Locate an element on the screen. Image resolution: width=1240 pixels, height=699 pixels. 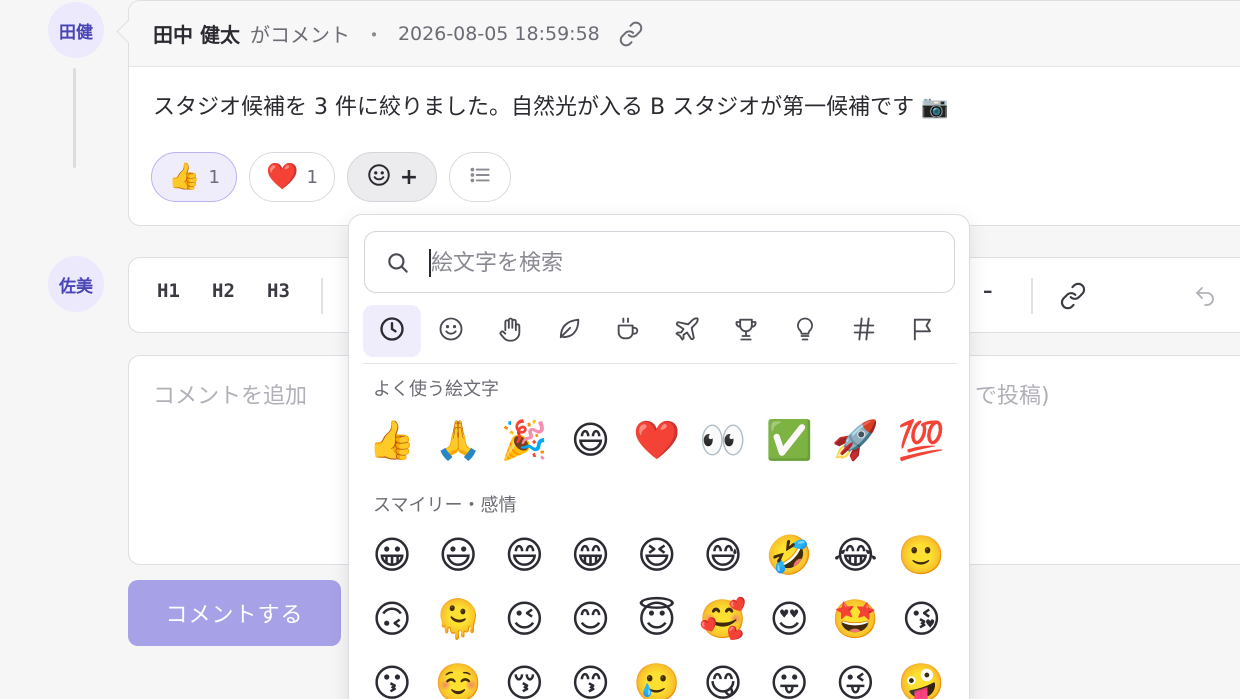
bulb-icon is located at coordinates (805, 331).